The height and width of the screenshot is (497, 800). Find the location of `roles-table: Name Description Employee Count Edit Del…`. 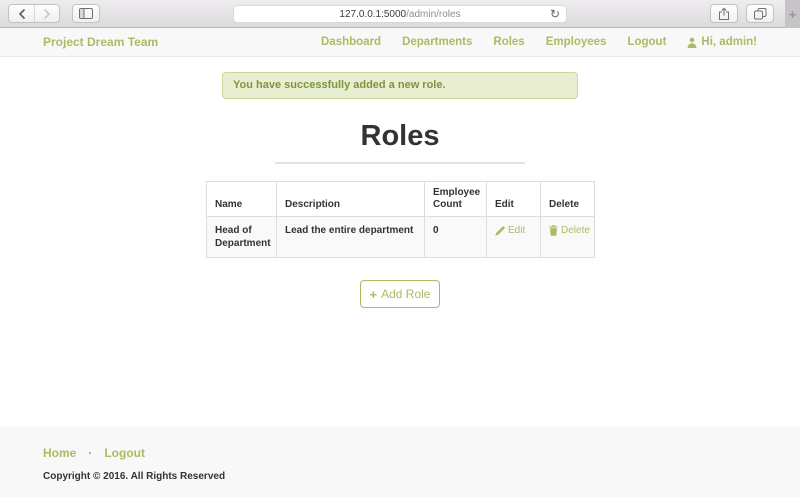

roles-table: Name Description Employee Count Edit Del… is located at coordinates (400, 219).